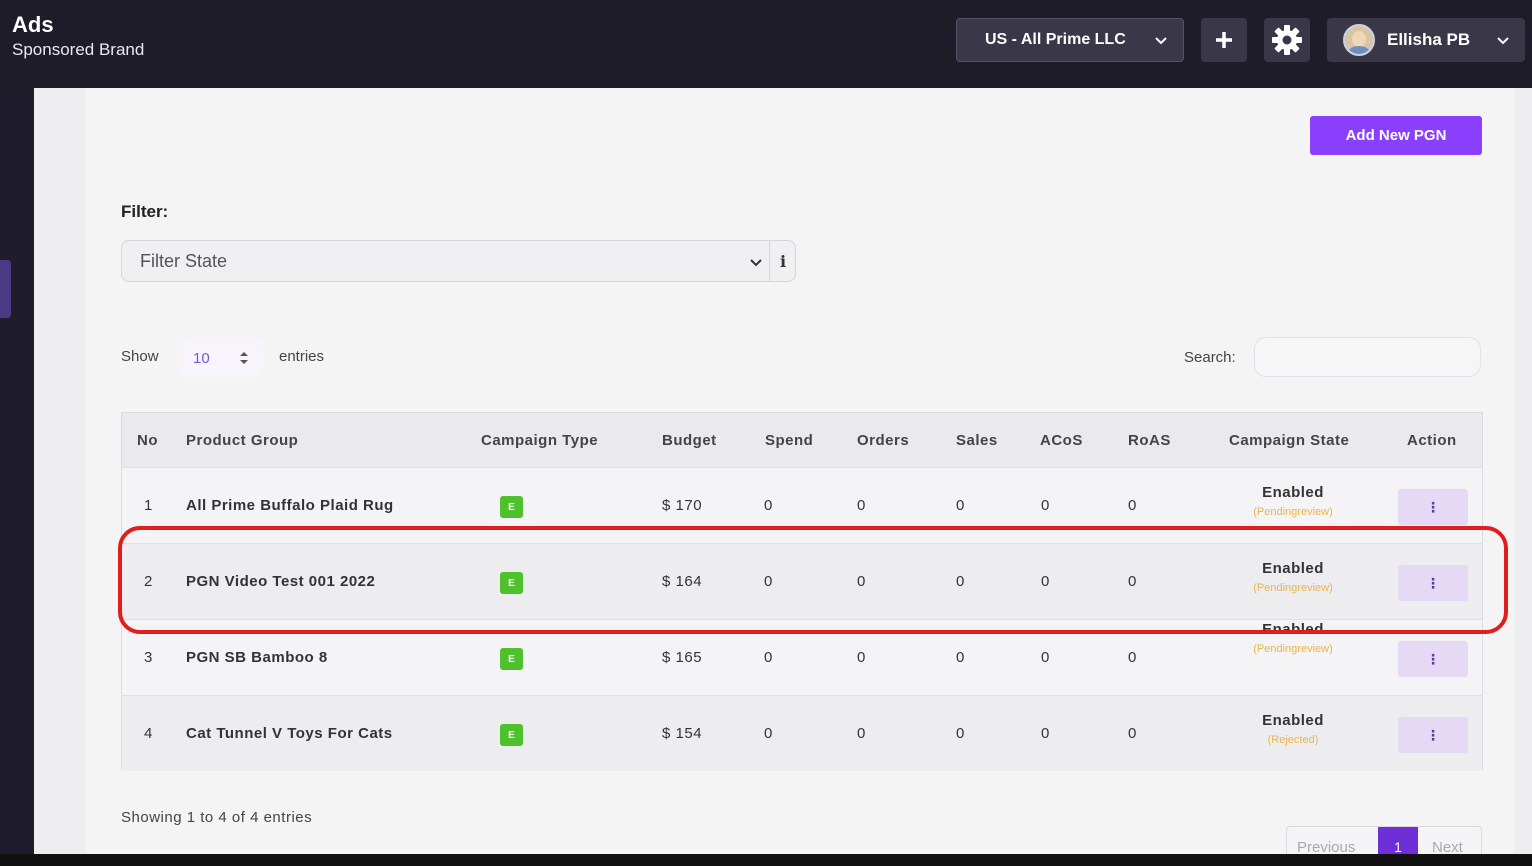 The height and width of the screenshot is (866, 1532). Describe the element at coordinates (1293, 740) in the screenshot. I see `state-note: (Rejected)` at that location.